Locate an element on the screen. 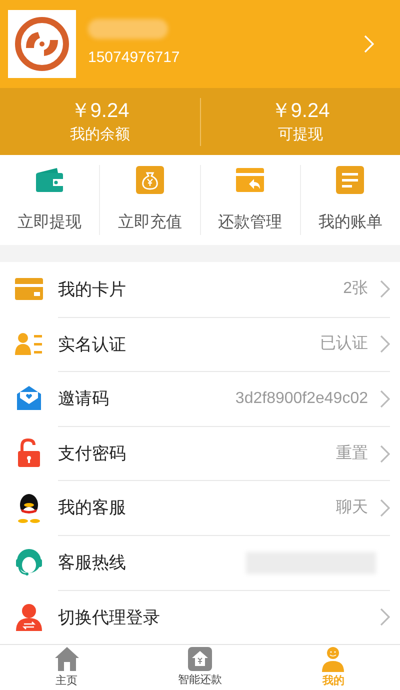 This screenshot has height=690, width=400. quick-action: 我的账单 is located at coordinates (350, 200).